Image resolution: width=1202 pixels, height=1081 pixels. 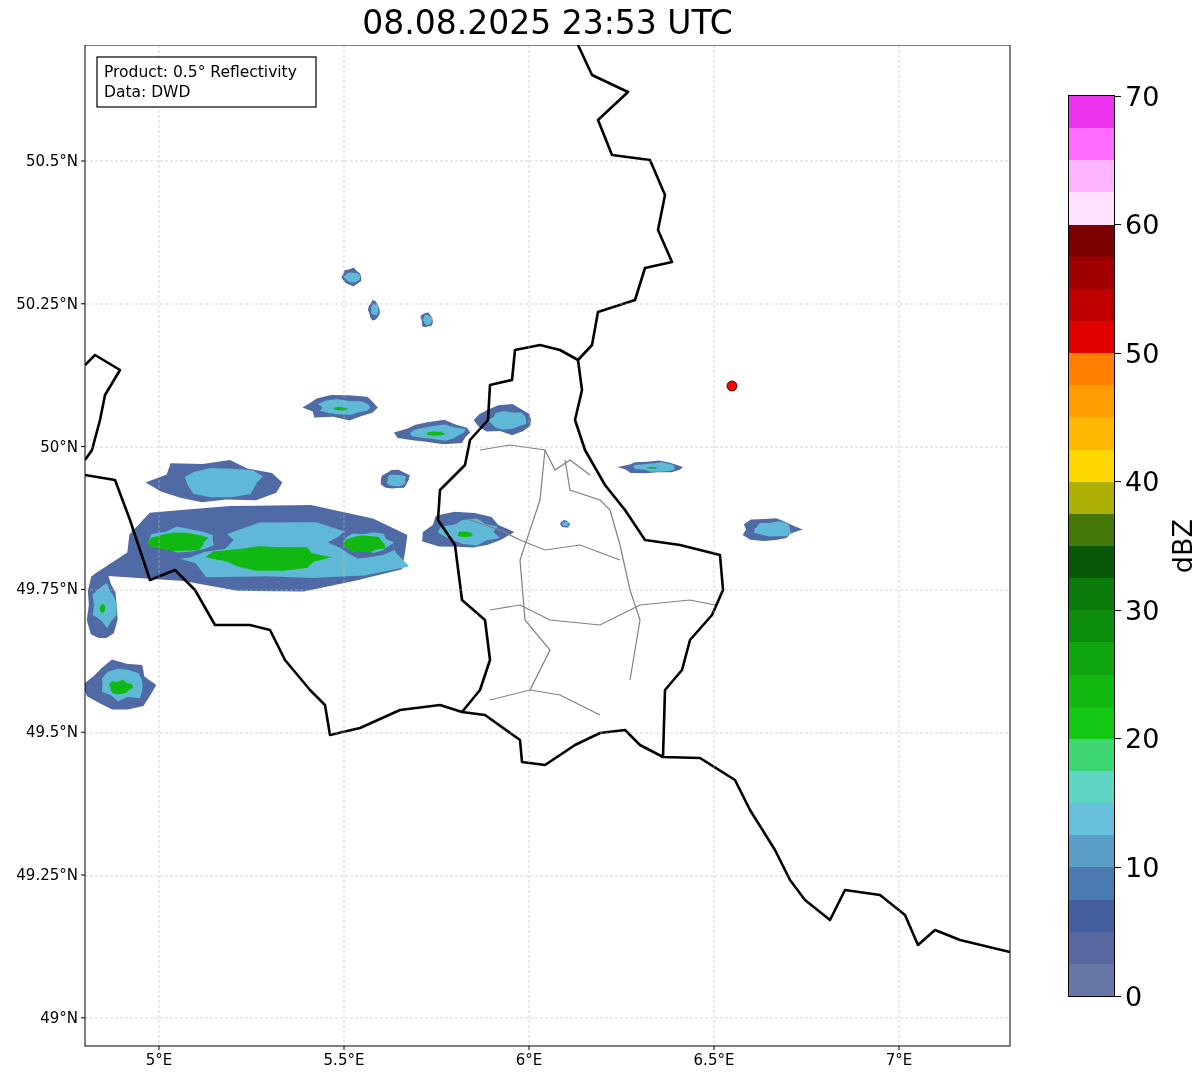 What do you see at coordinates (1142, 225) in the screenshot?
I see `colorbar-tick-label: 60` at bounding box center [1142, 225].